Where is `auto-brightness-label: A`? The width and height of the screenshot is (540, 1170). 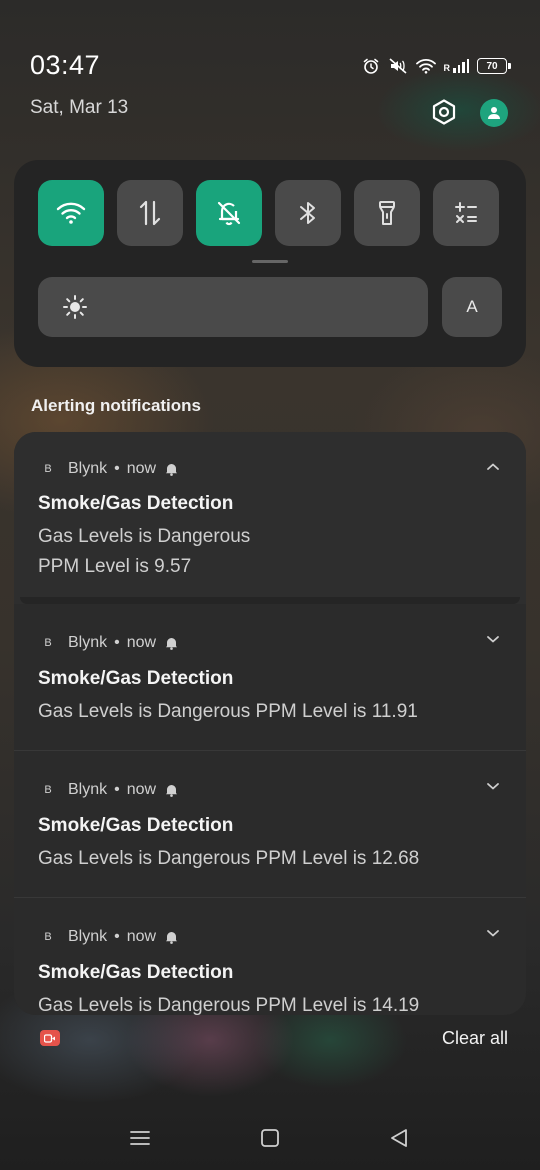 auto-brightness-label: A is located at coordinates (472, 306).